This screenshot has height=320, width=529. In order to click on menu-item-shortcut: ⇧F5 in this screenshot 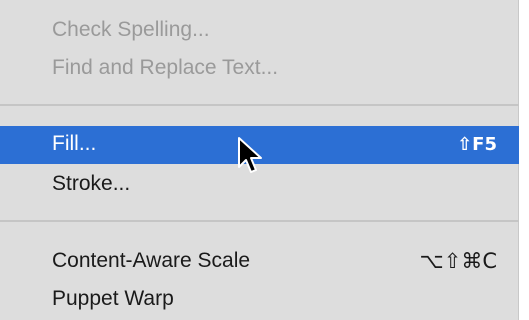, I will do `click(477, 144)`.